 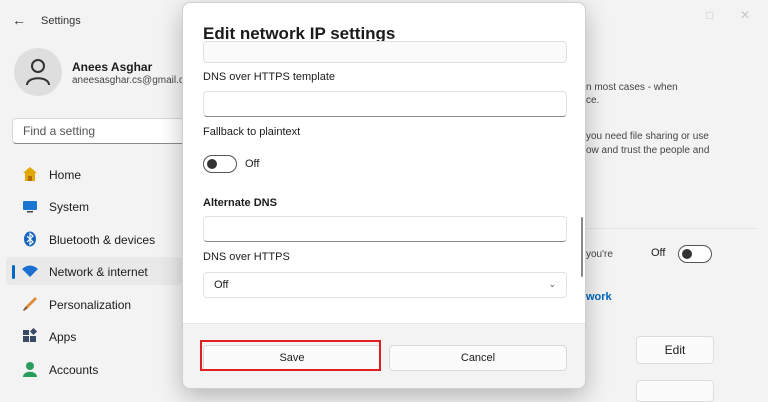 I want to click on fallback-toggle-label: Off, so click(x=252, y=164).